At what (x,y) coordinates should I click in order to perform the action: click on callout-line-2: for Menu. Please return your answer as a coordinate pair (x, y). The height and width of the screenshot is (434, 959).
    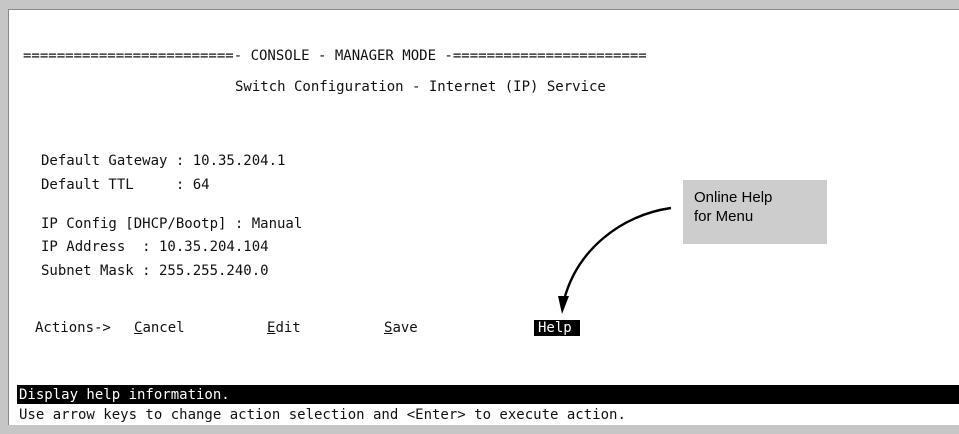
    Looking at the image, I should click on (724, 216).